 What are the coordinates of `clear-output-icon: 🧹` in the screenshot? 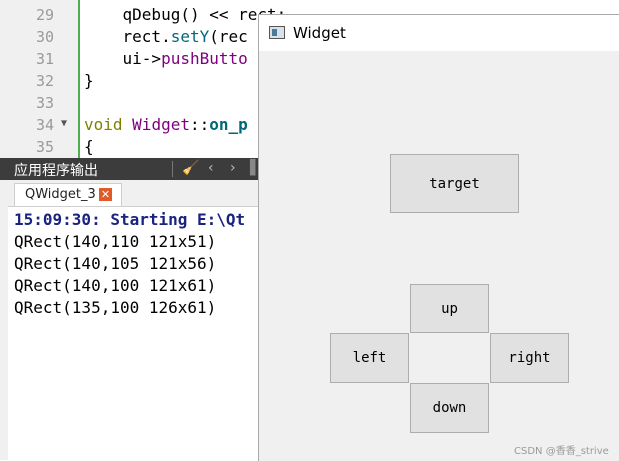 It's located at (190, 168).